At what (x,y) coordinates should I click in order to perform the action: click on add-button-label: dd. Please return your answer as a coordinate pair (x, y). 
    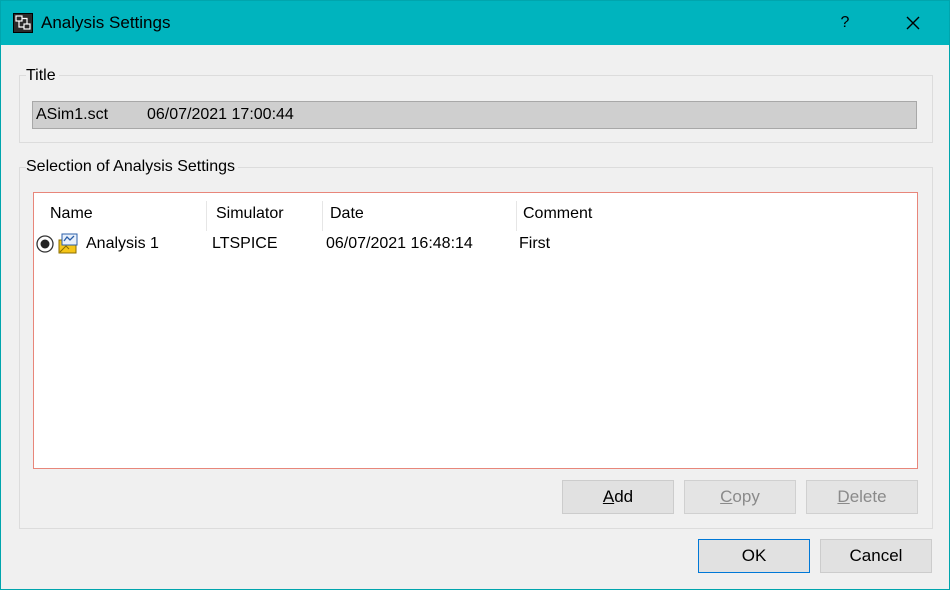
    Looking at the image, I should click on (624, 496).